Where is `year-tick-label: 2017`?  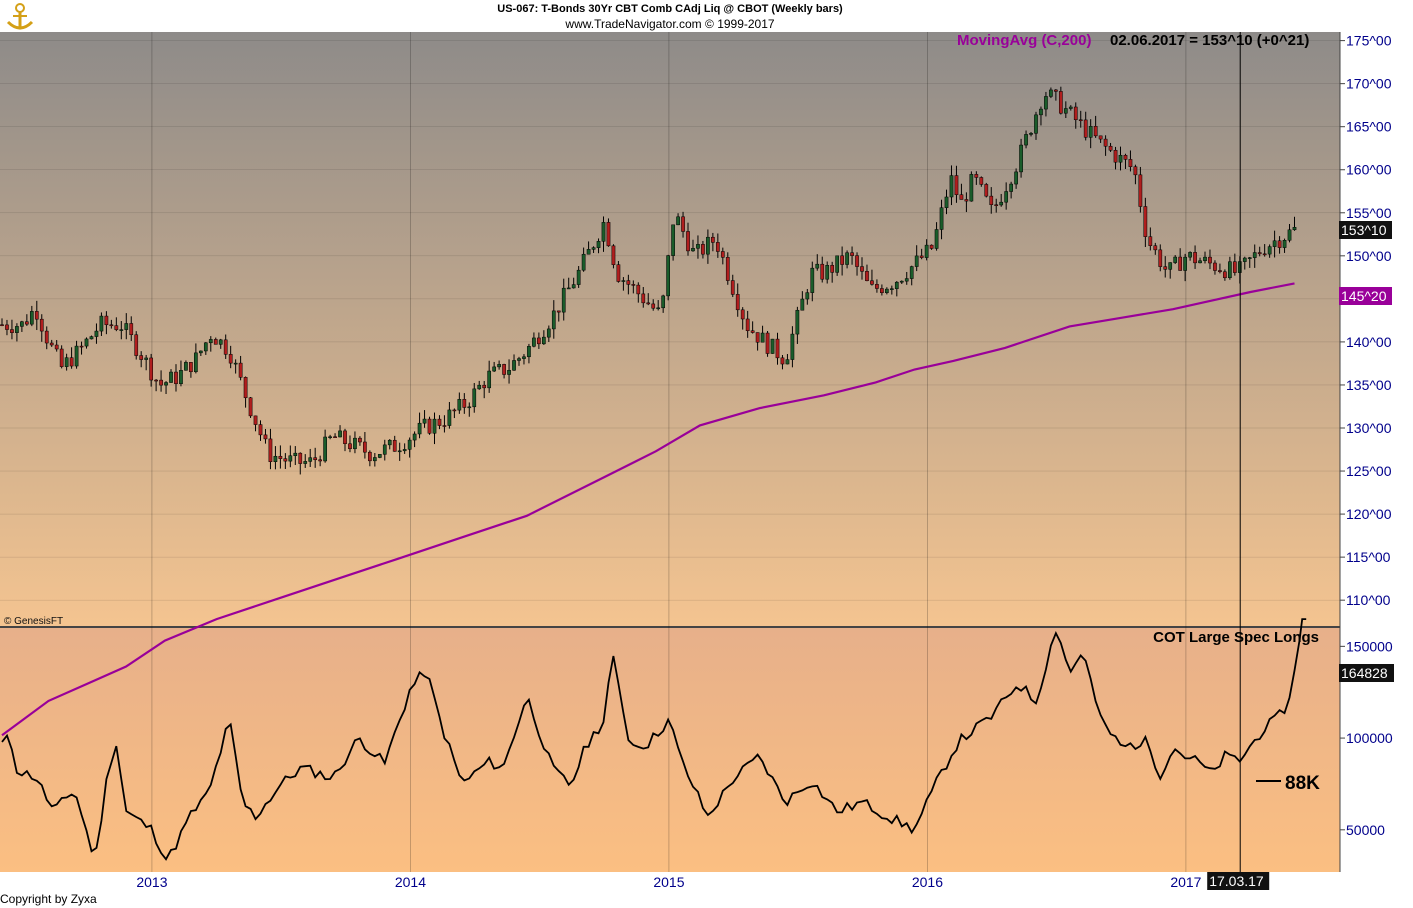 year-tick-label: 2017 is located at coordinates (1185, 882).